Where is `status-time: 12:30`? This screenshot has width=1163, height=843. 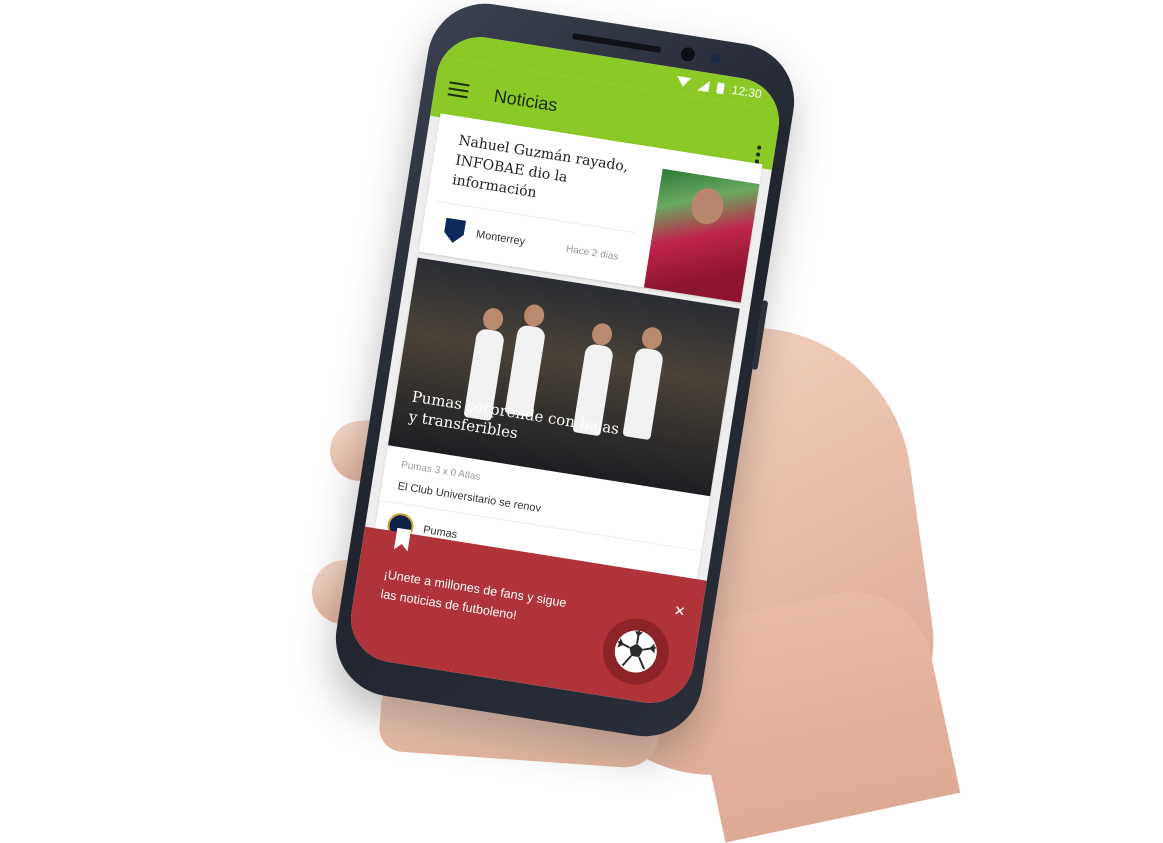 status-time: 12:30 is located at coordinates (746, 92).